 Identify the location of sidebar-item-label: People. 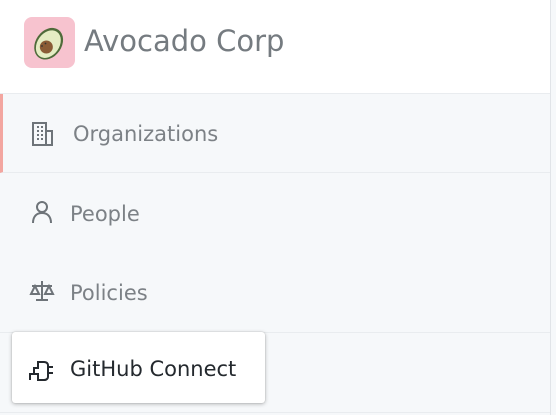
(105, 214).